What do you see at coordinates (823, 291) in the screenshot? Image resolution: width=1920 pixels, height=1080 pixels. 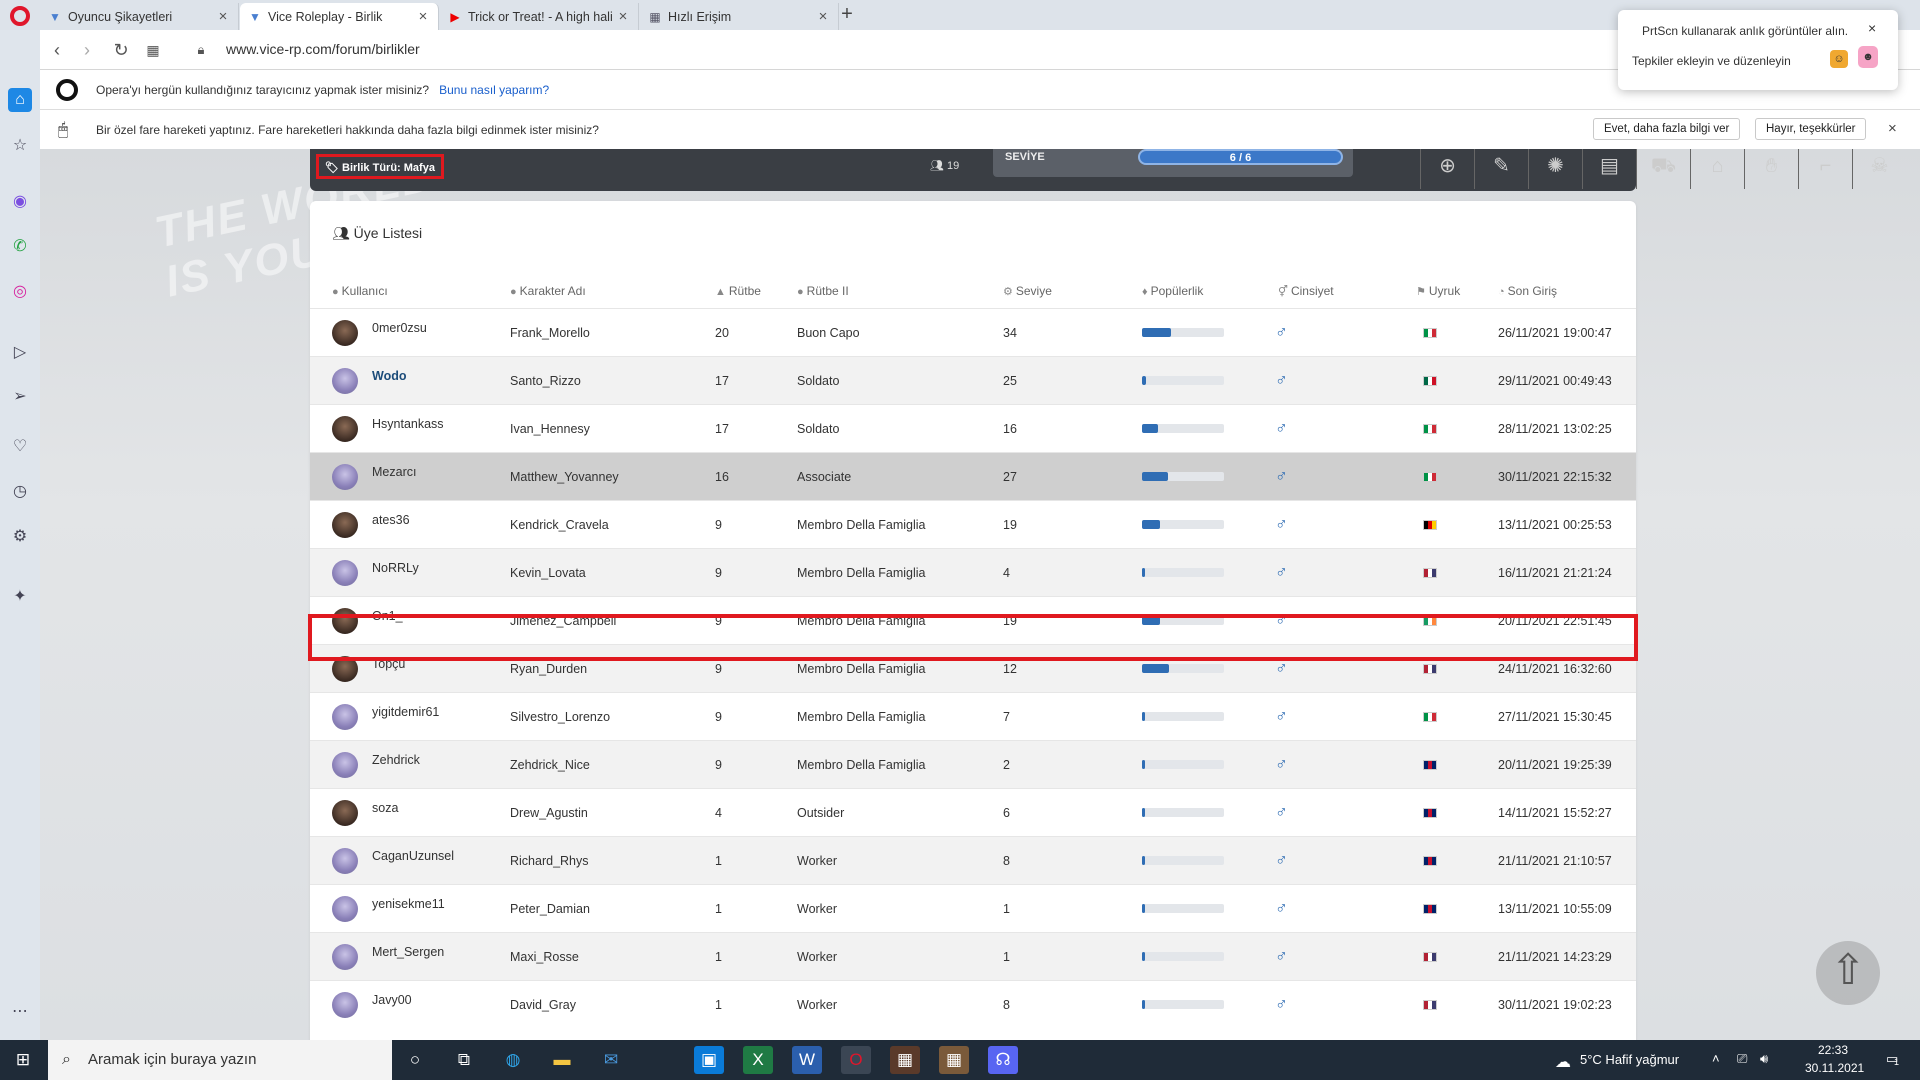 I see `col-rutbe-ii: ● Rütbe II` at bounding box center [823, 291].